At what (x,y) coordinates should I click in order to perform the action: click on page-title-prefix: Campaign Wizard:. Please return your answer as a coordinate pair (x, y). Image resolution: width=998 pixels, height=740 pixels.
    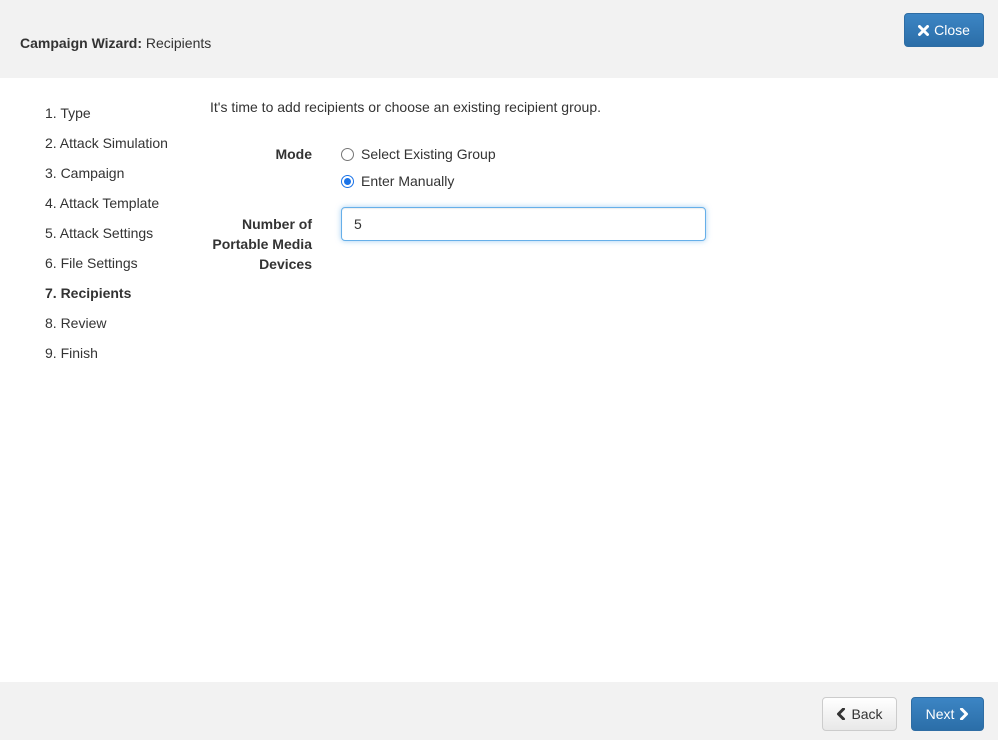
    Looking at the image, I should click on (81, 43).